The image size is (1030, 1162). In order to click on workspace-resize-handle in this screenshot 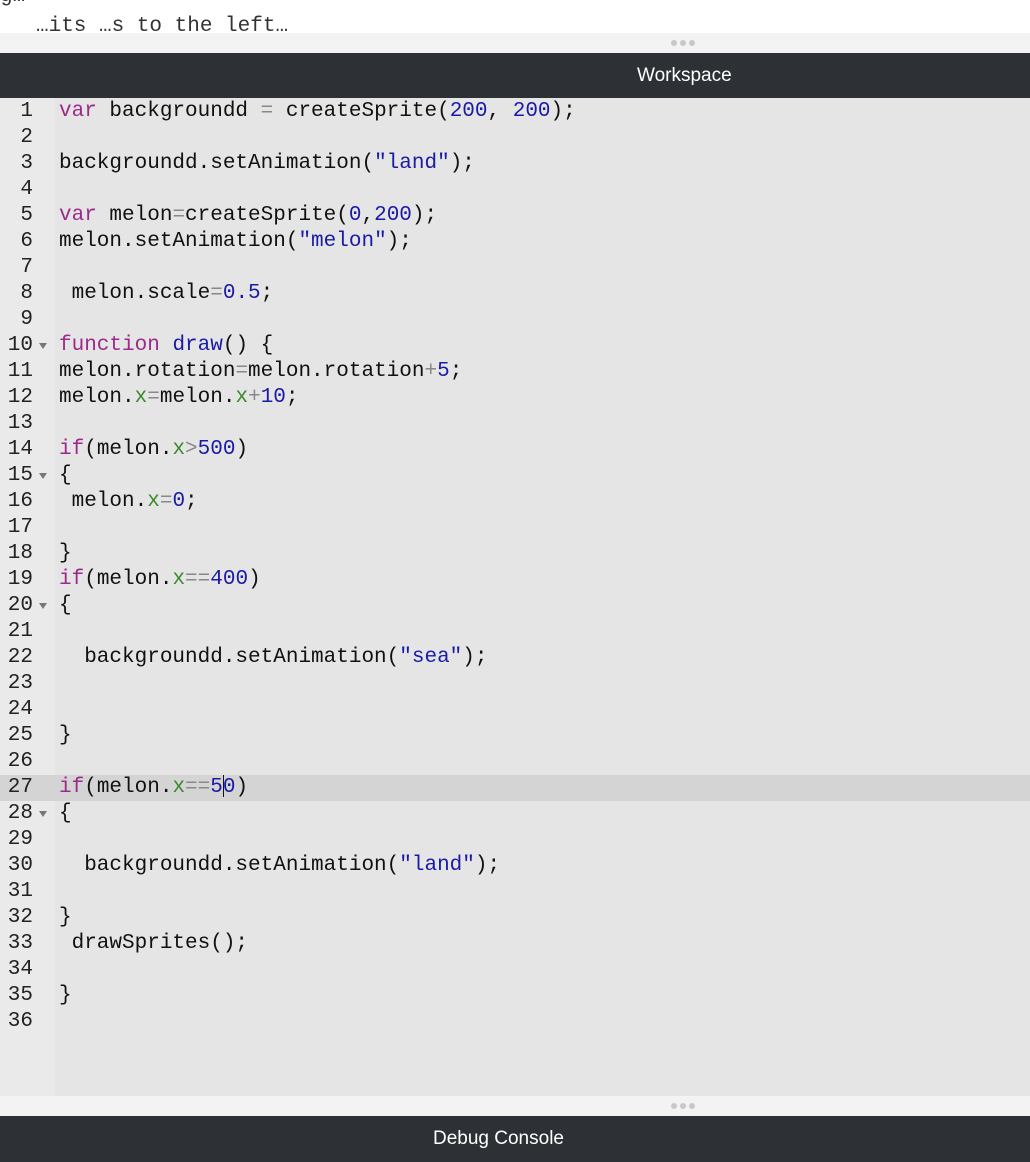, I will do `click(515, 43)`.